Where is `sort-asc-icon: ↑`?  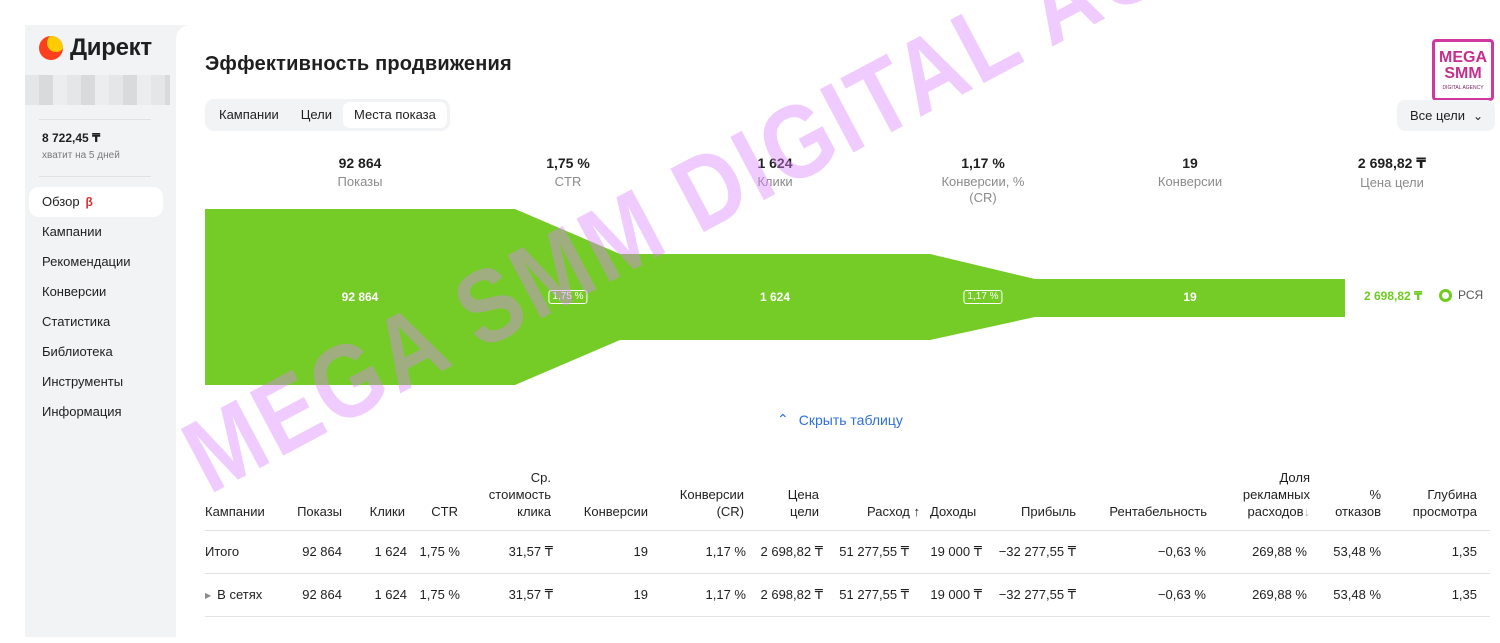 sort-asc-icon: ↑ is located at coordinates (917, 511).